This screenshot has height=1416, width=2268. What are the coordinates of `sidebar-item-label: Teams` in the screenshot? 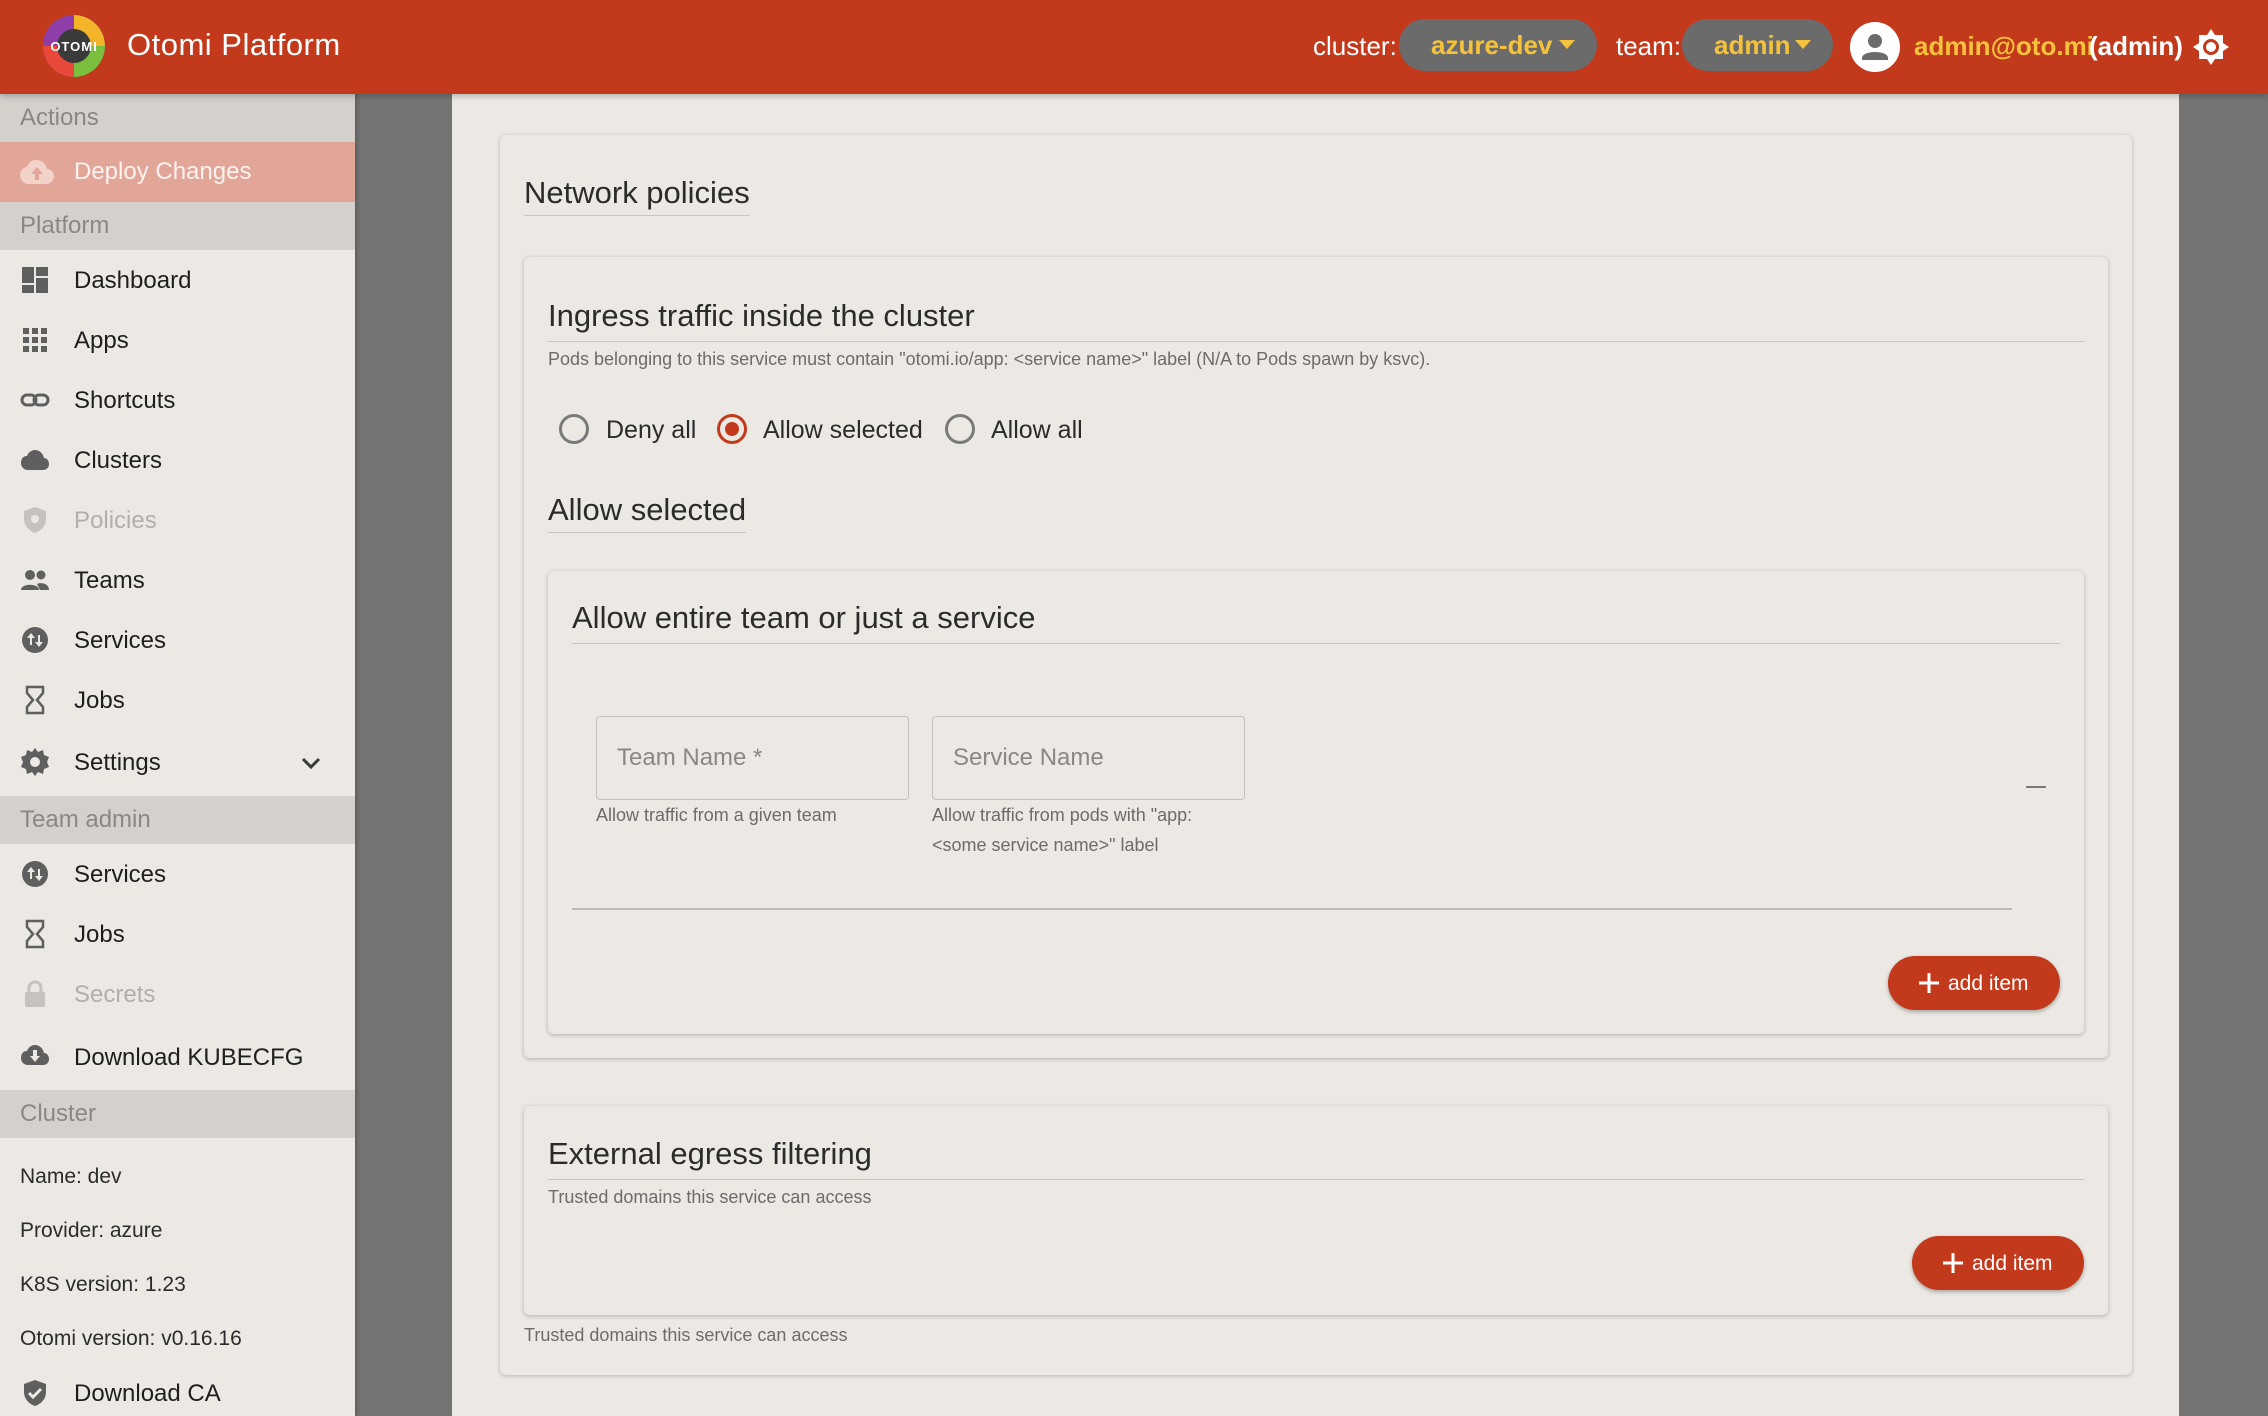 It's located at (109, 580).